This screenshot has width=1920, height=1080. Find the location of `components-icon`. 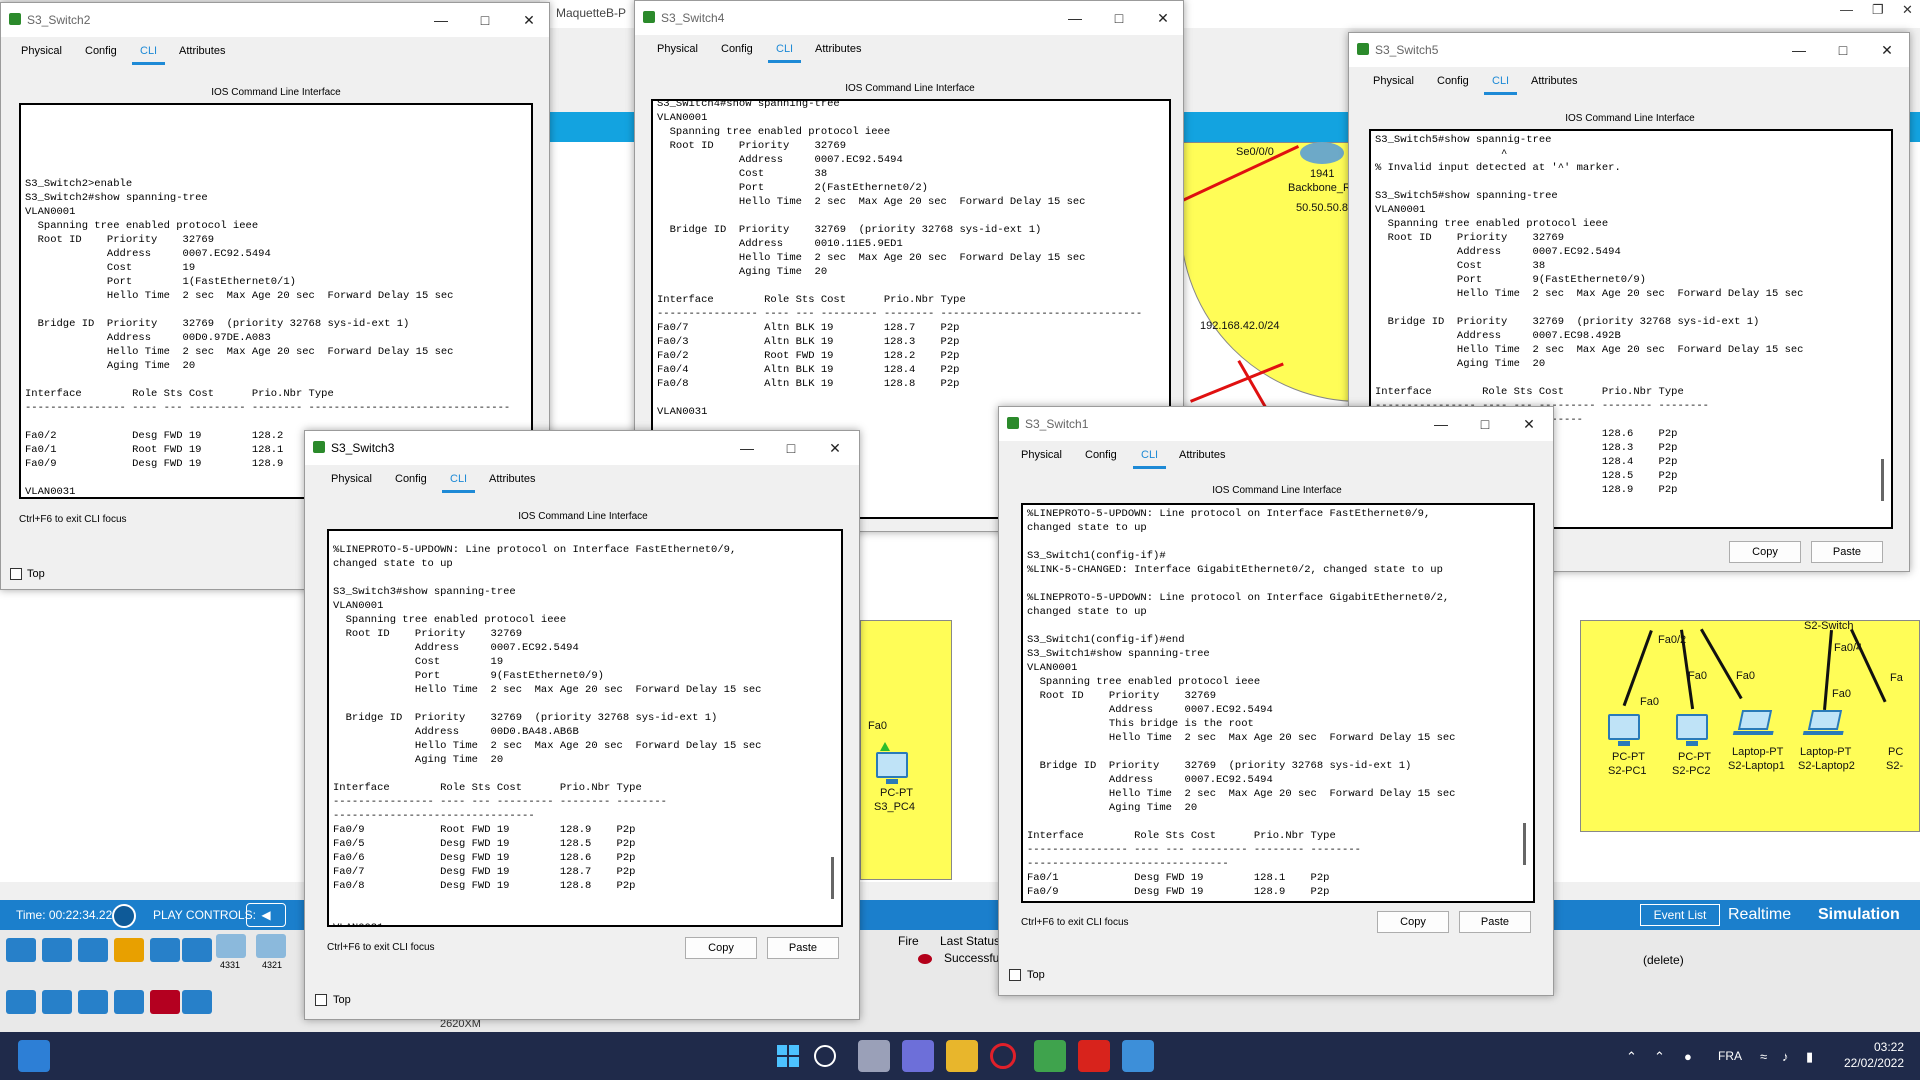

components-icon is located at coordinates (93, 950).